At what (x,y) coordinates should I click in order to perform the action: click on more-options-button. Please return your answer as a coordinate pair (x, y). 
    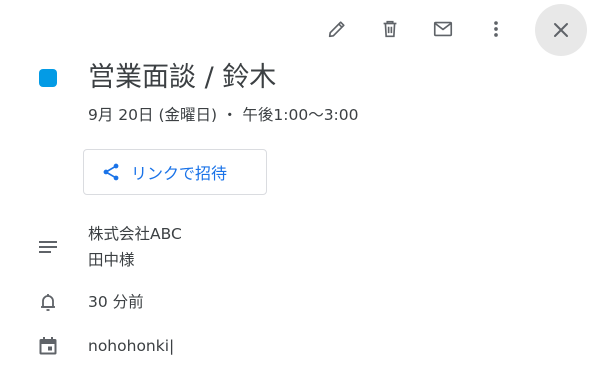
    Looking at the image, I should click on (496, 29).